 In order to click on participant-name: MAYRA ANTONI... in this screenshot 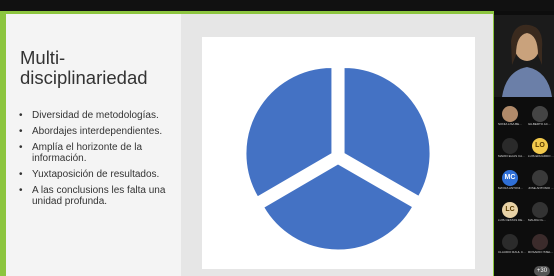, I will do `click(510, 188)`.